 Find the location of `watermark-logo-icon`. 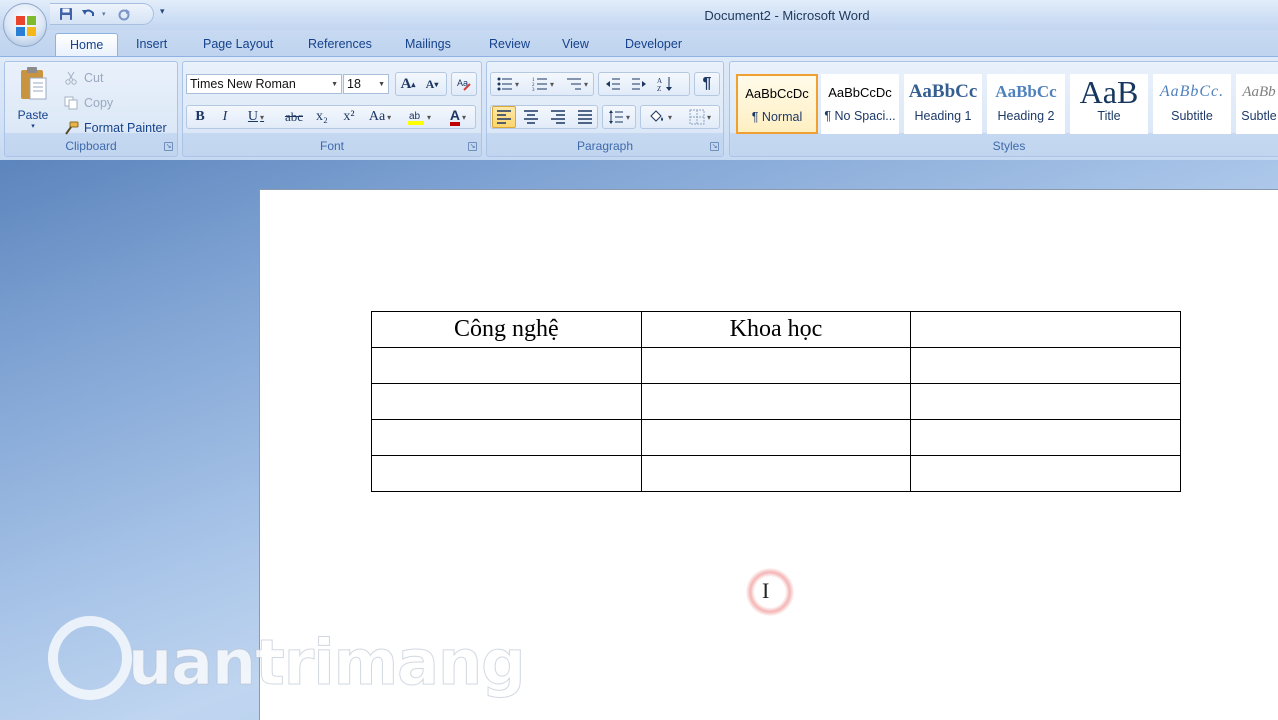

watermark-logo-icon is located at coordinates (90, 658).